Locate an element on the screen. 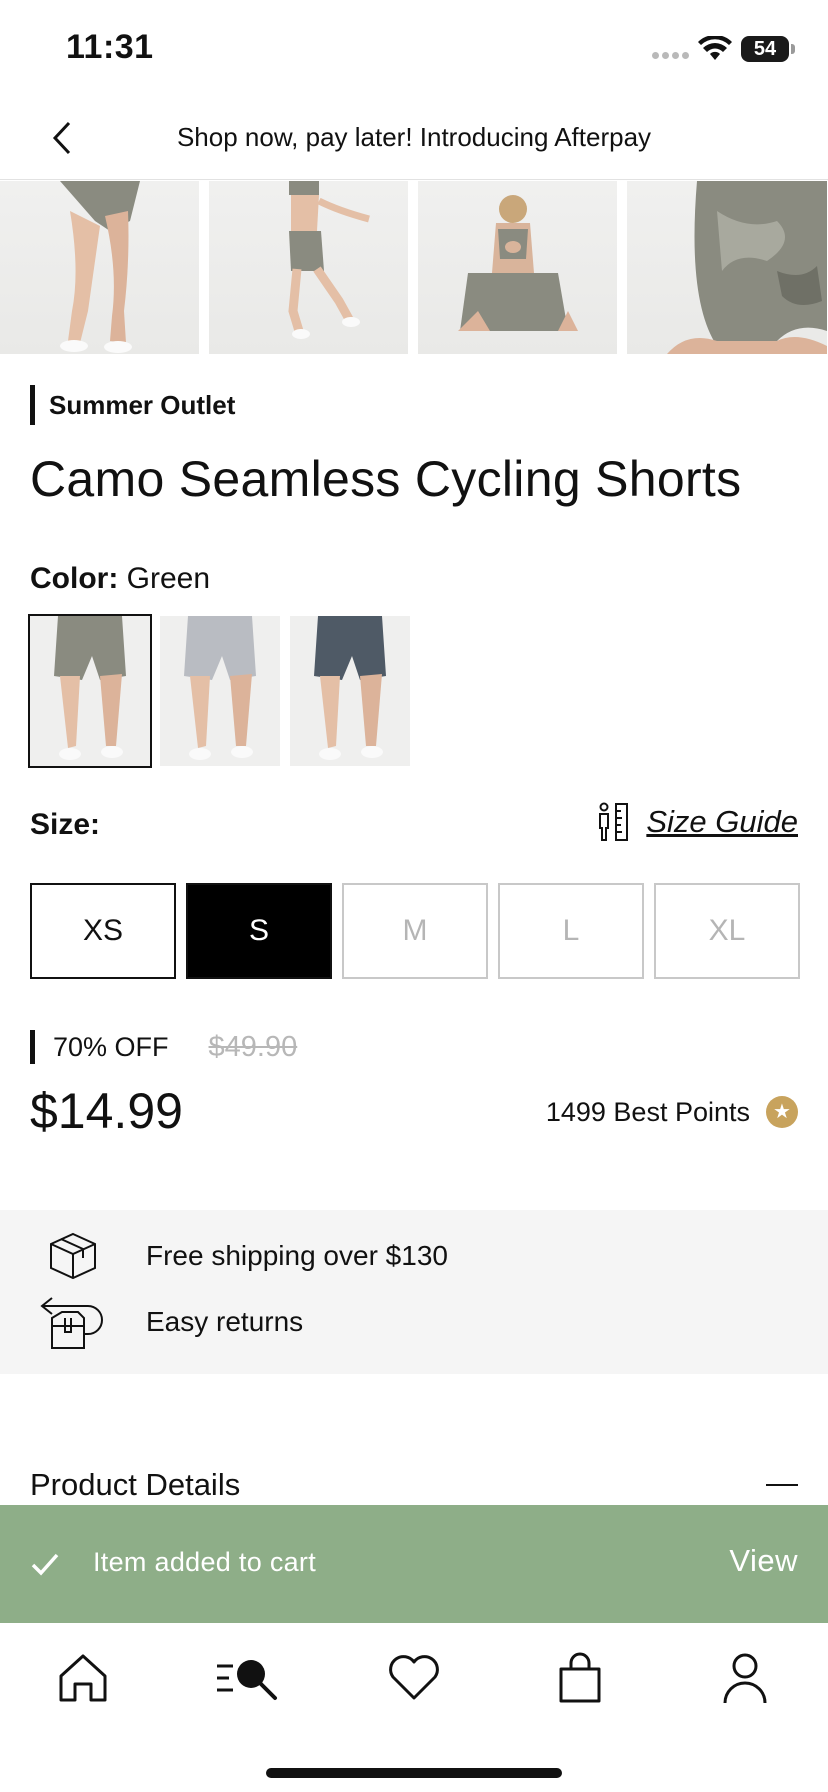  perk-easy-returns: Easy returns is located at coordinates (414, 1322).